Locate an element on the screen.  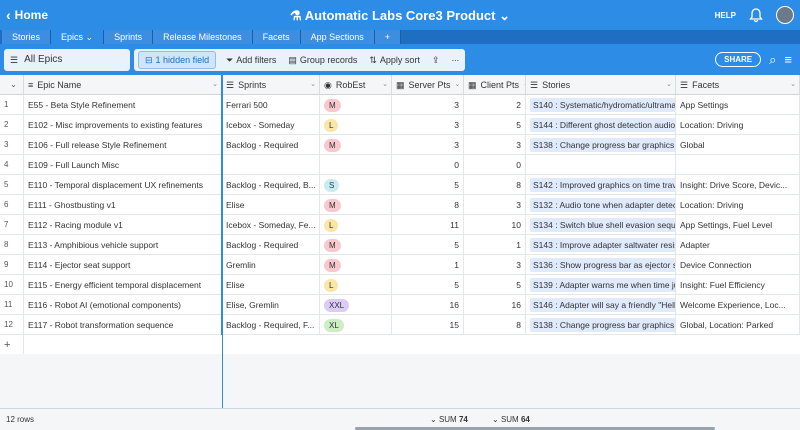
avatar is located at coordinates (785, 15).